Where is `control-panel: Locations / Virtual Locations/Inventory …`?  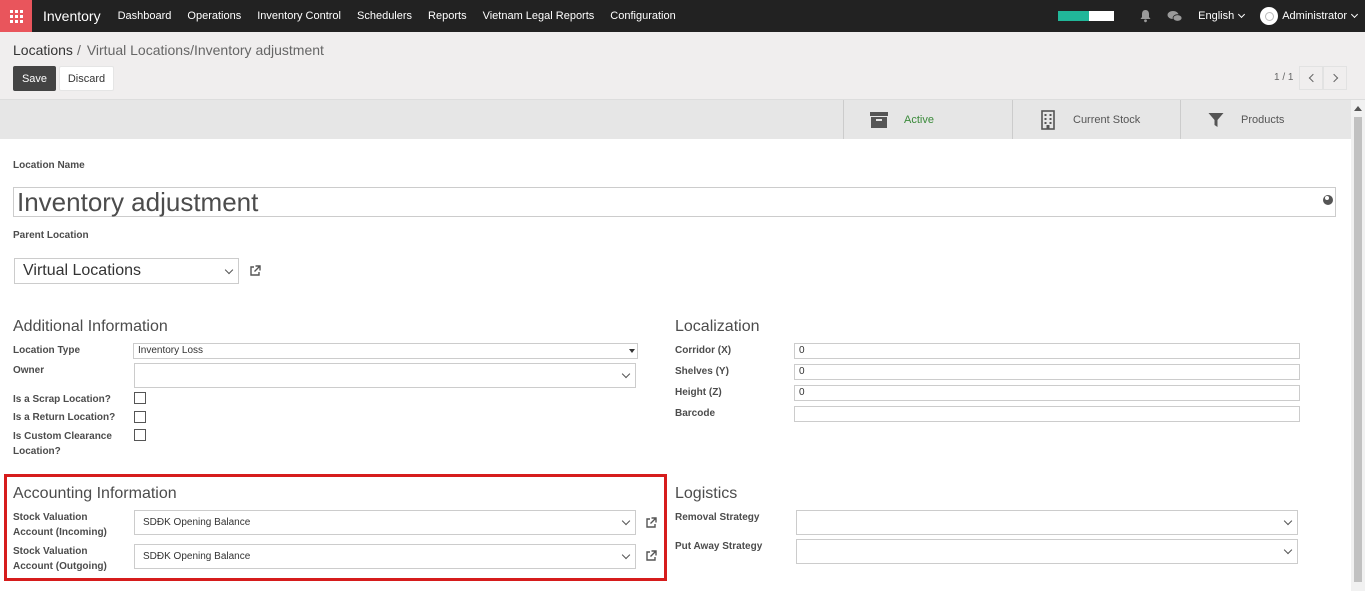 control-panel: Locations / Virtual Locations/Inventory … is located at coordinates (682, 66).